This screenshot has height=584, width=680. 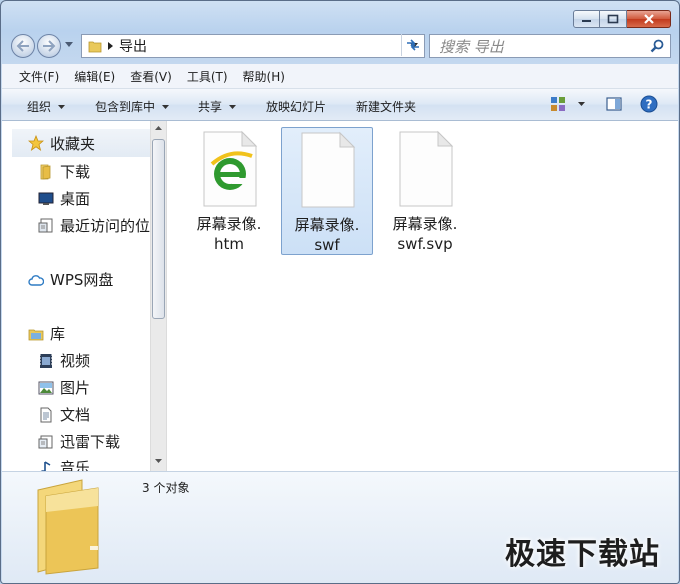 I want to click on refresh-button, so click(x=412, y=45).